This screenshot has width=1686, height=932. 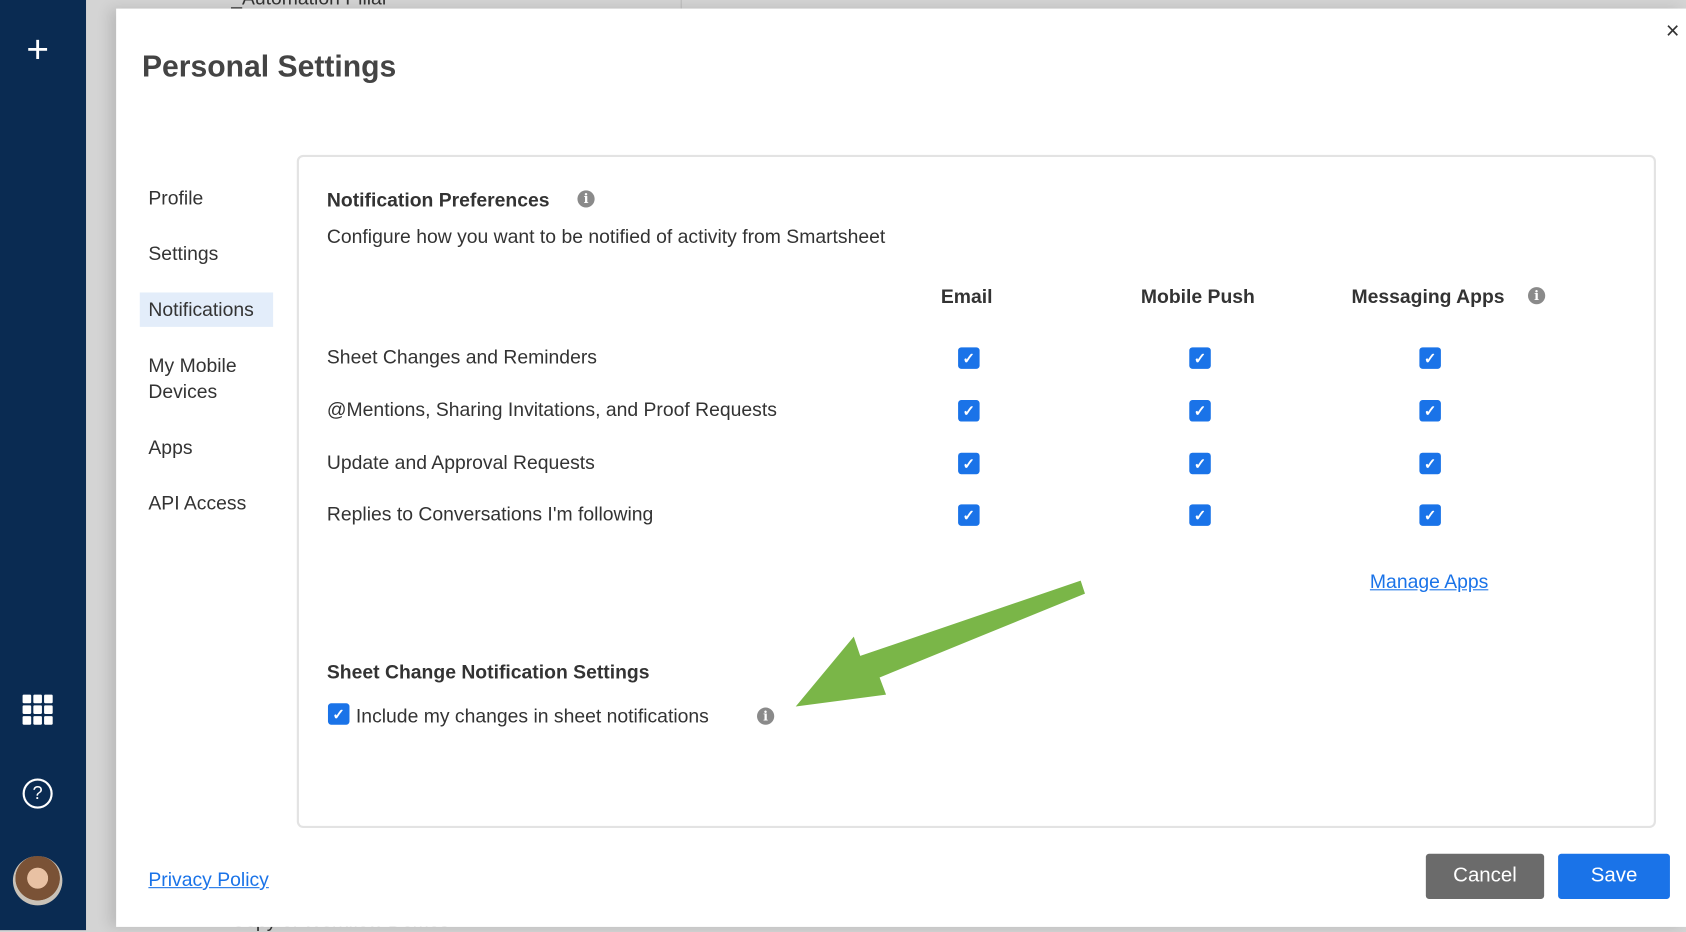 I want to click on notification-preferences-heading: Notification Preferences, so click(x=438, y=200).